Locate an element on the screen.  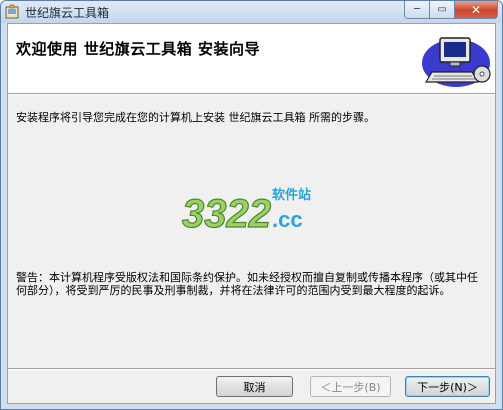
intro-text: 安装程序将引导您完成在您的计算机上安装 世纪旗云工具箱 所需的步骤。 is located at coordinates (195, 117).